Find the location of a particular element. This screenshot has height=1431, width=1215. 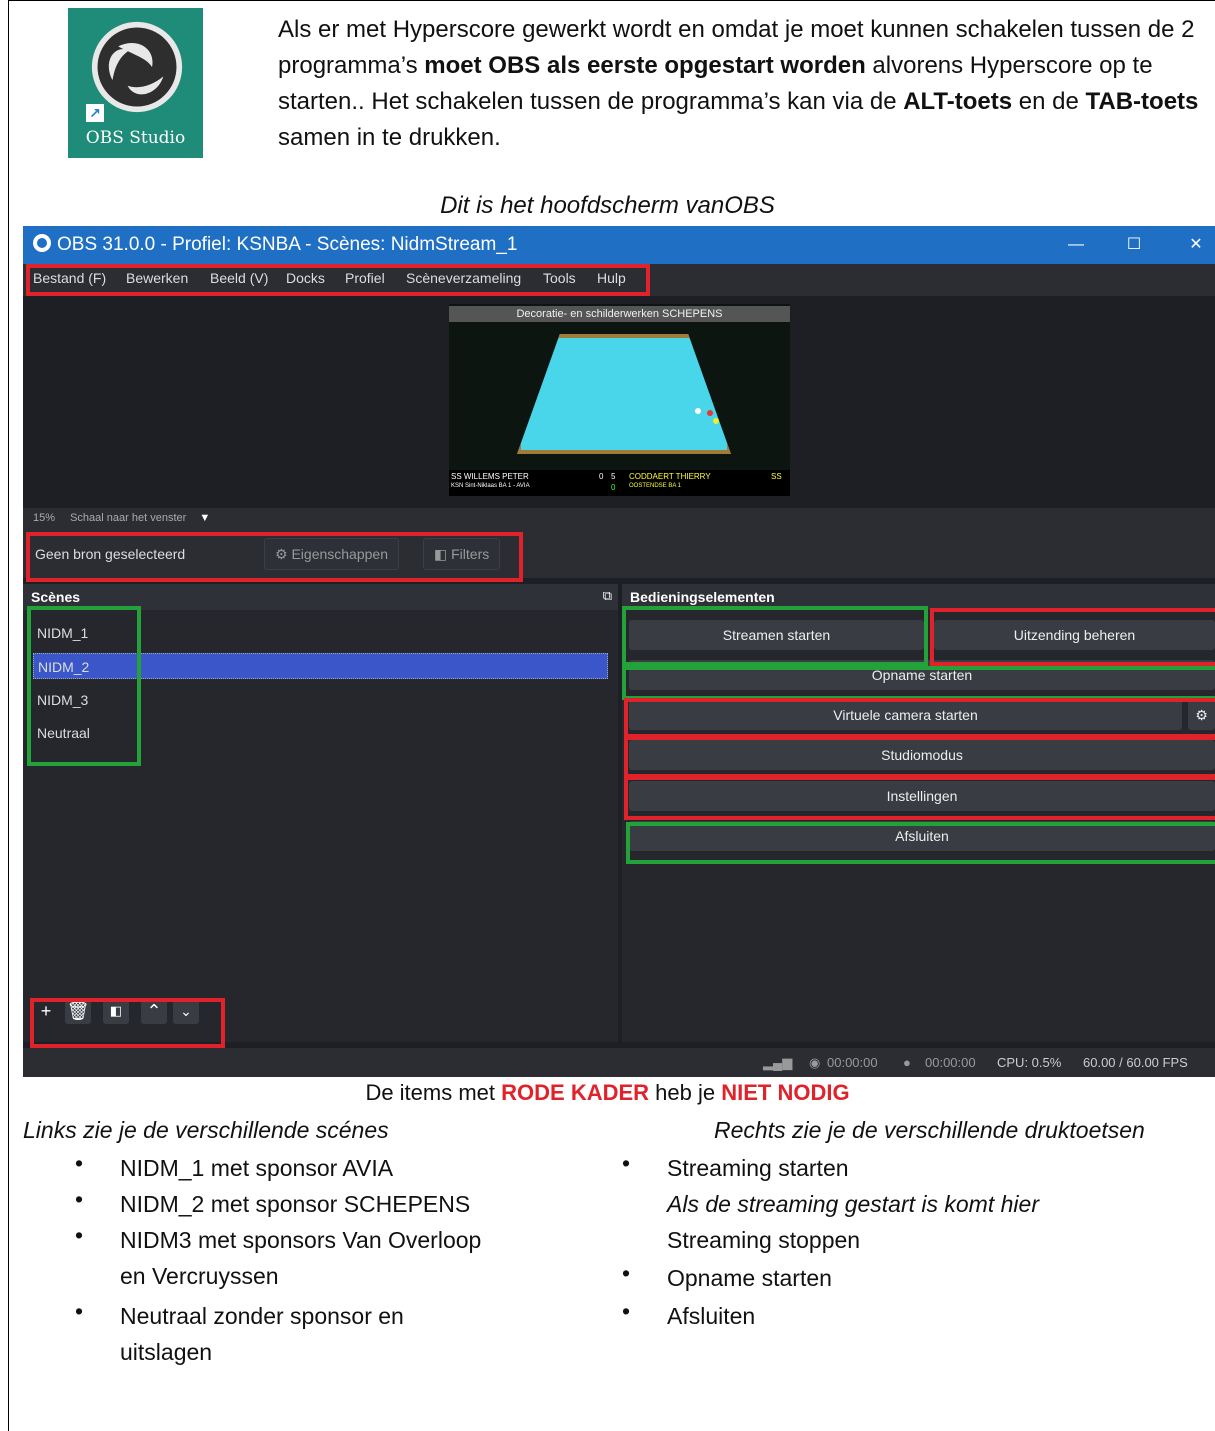

code-right: SS is located at coordinates (776, 476).